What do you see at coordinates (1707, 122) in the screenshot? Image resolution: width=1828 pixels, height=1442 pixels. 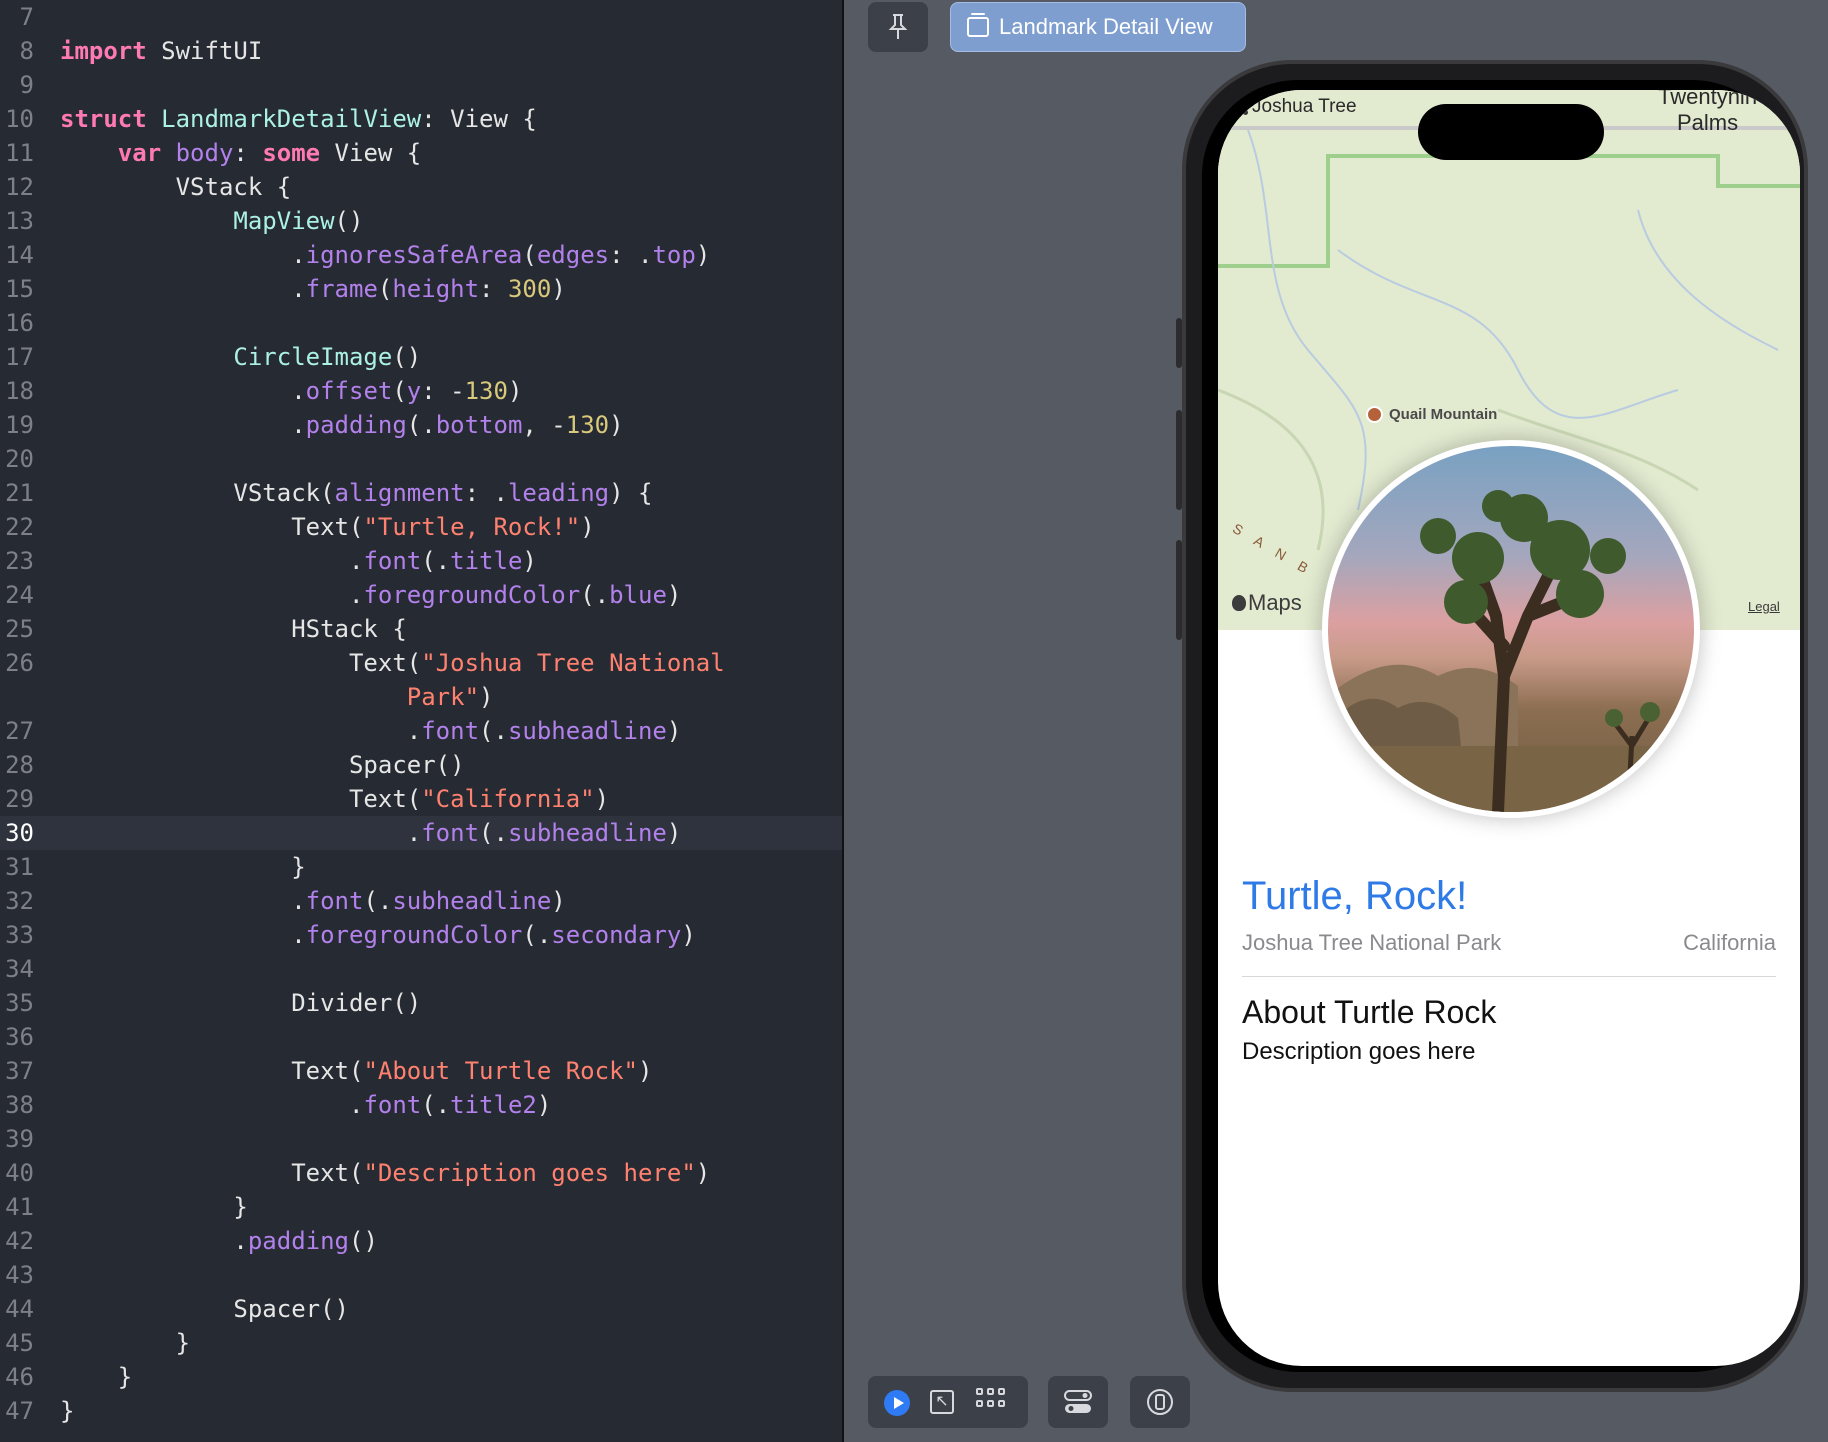 I see `map-label-twentynine-palms-line2: Palms` at bounding box center [1707, 122].